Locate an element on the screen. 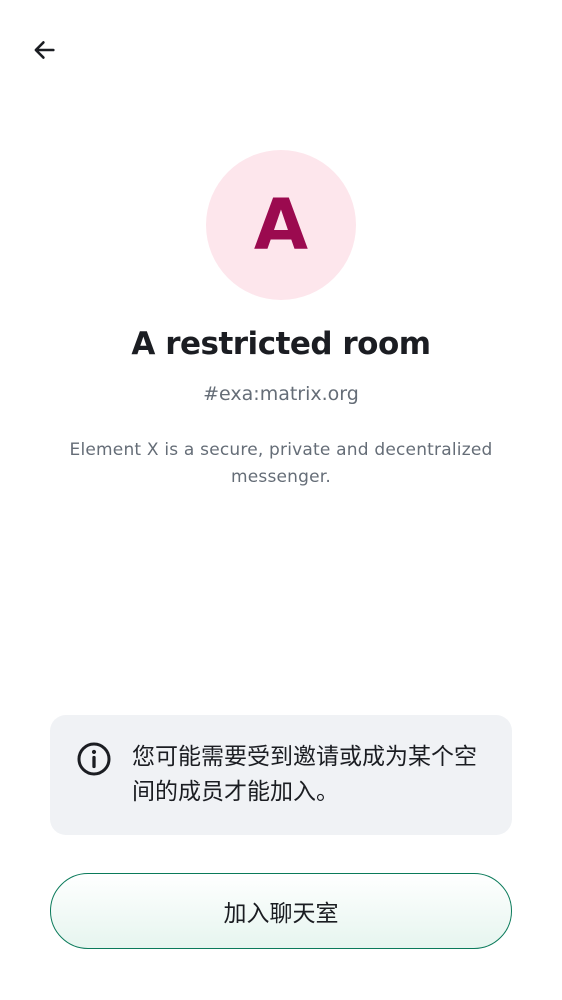 Image resolution: width=562 pixels, height=1000 pixels. restricted-notice-text: 您可能需要受到邀请或成为某个空间的成员才能加入。 is located at coordinates (304, 774).